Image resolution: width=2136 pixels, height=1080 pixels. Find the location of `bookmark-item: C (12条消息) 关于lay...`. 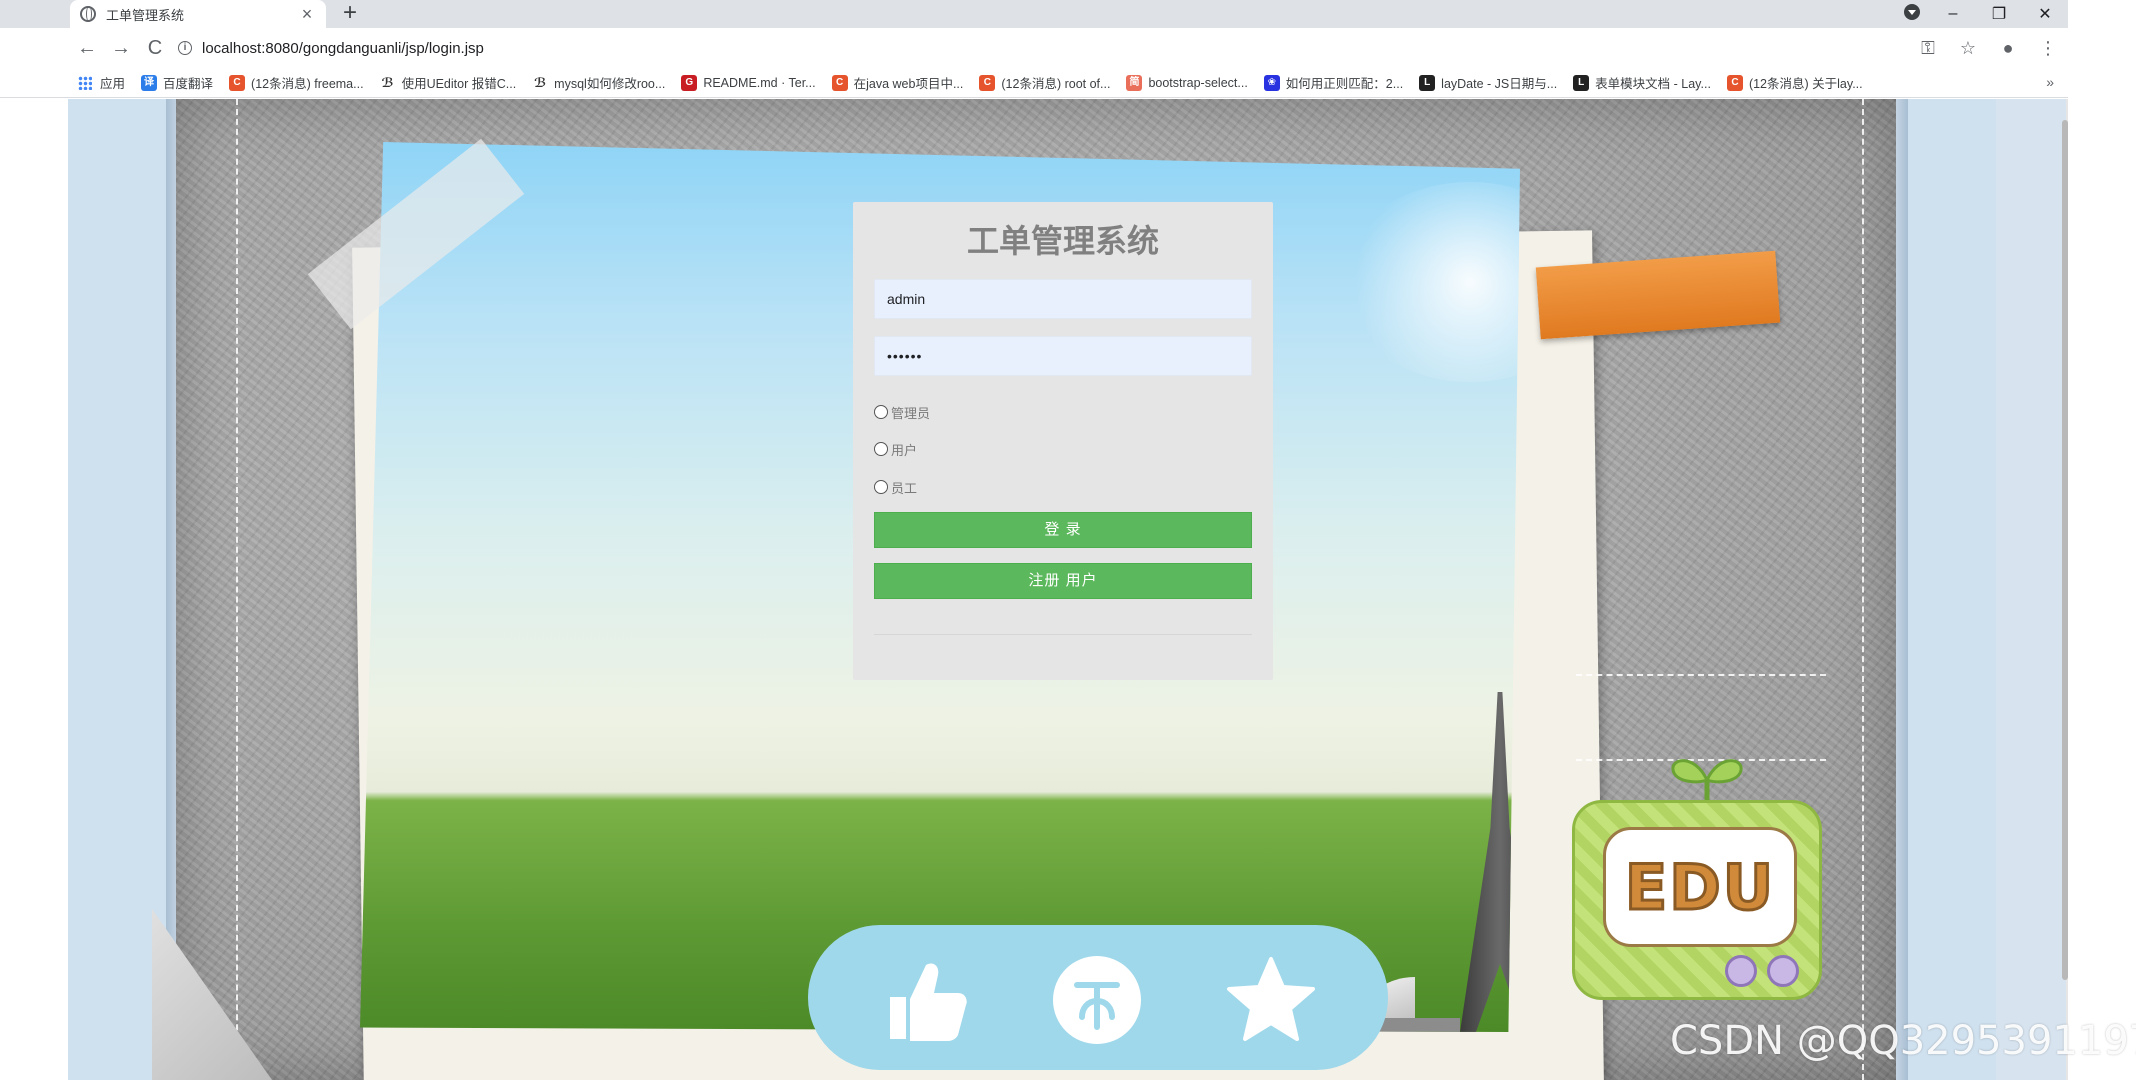

bookmark-item: C (12条消息) 关于lay... is located at coordinates (1794, 82).